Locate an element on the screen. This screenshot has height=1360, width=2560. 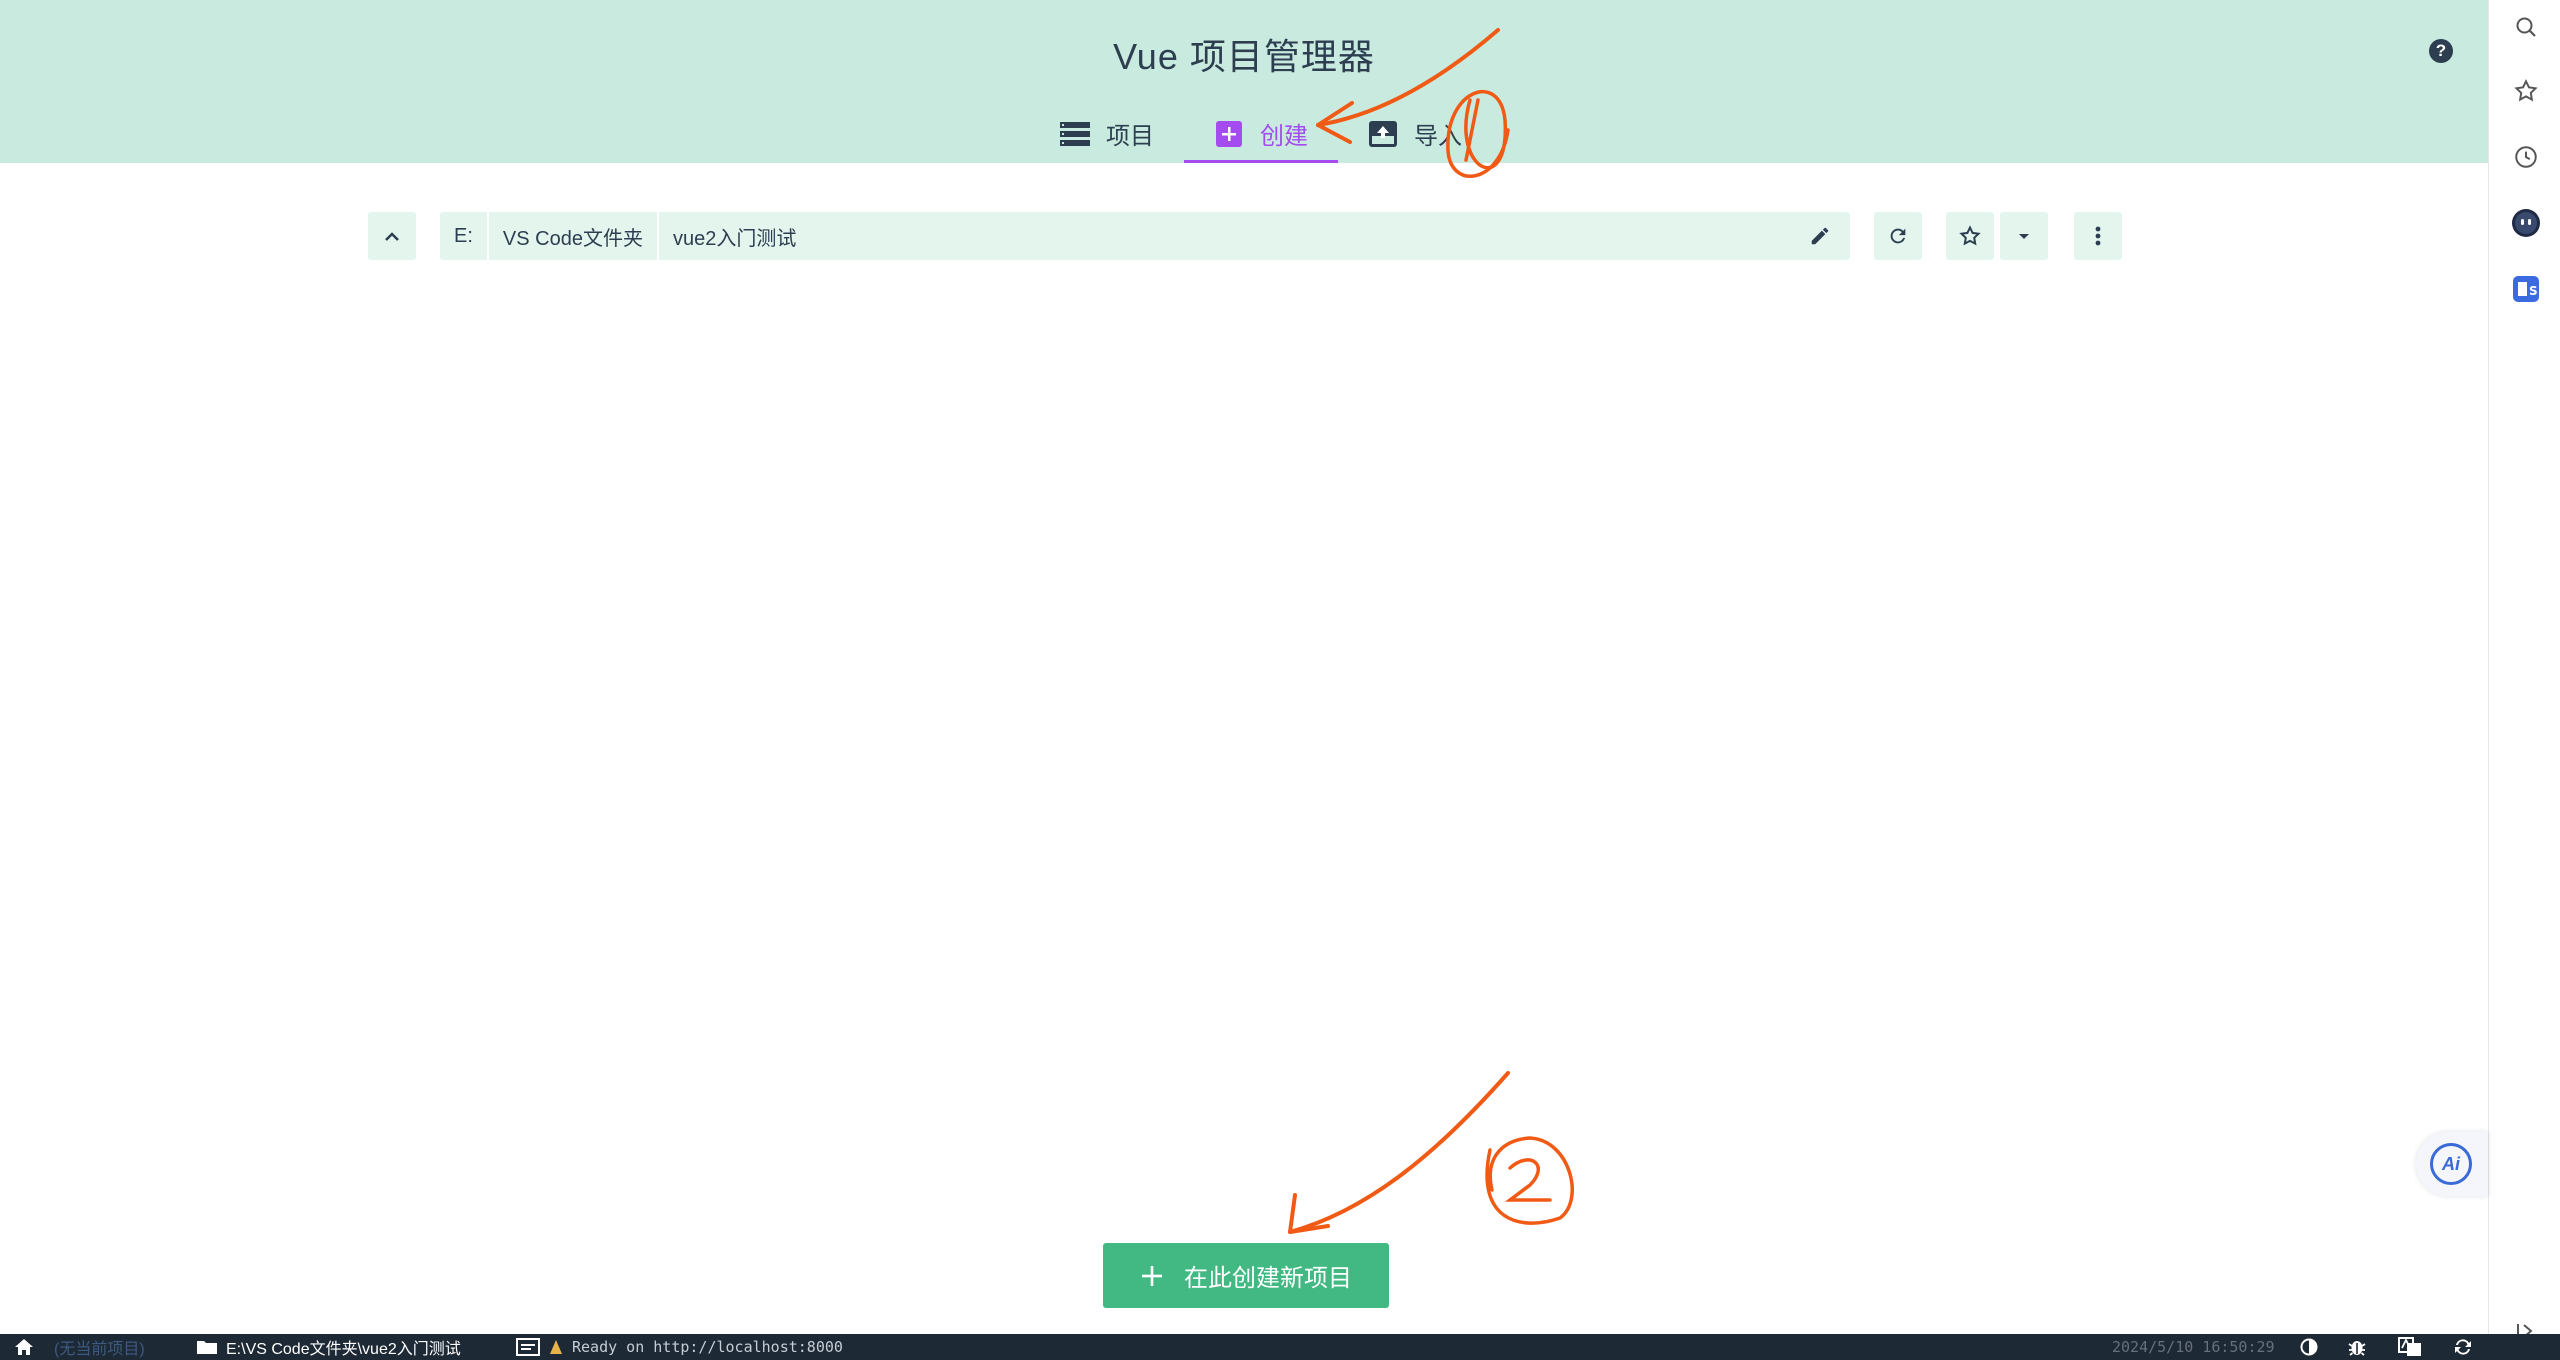
search-icon is located at coordinates (2526, 27).